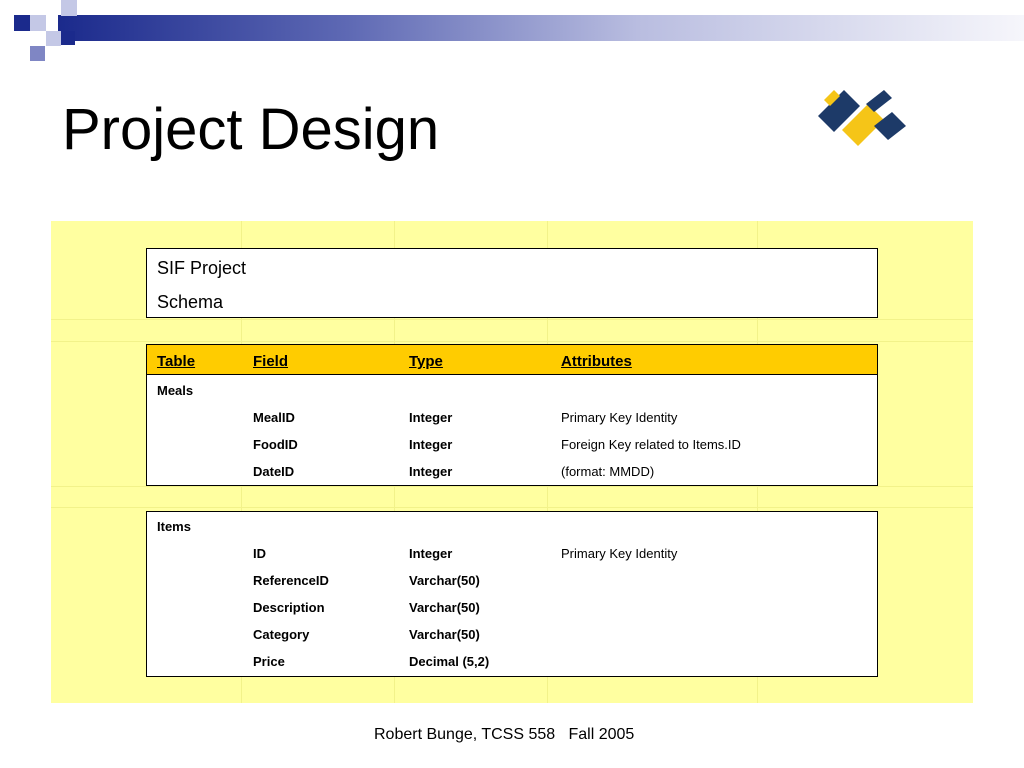 The image size is (1024, 768). Describe the element at coordinates (190, 302) in the screenshot. I see `schema-label: Schema` at that location.